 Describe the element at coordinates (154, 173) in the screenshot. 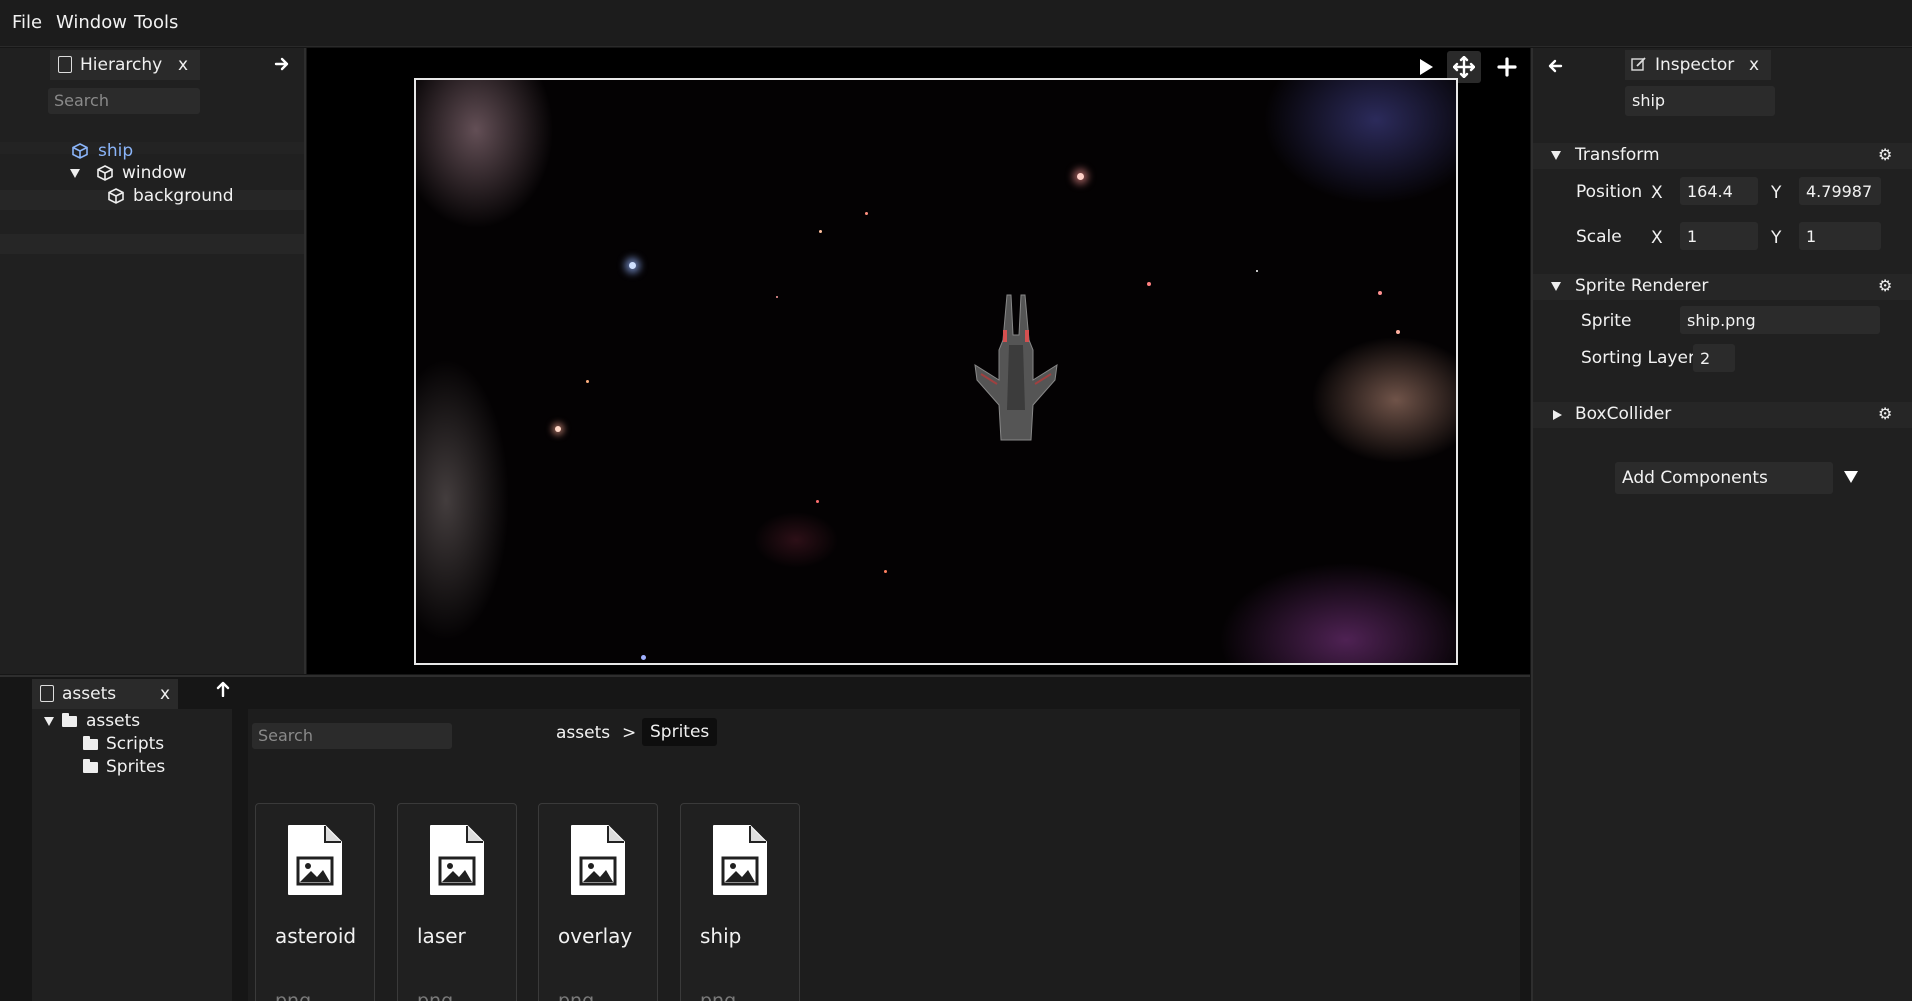

I see `tree-item-label: window` at that location.